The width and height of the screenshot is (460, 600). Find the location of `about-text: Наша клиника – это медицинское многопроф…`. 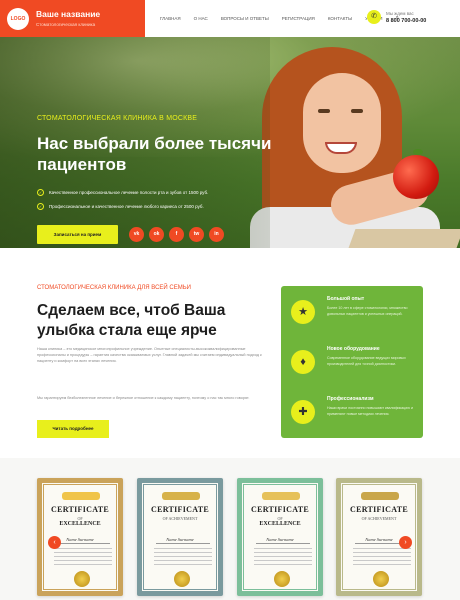

about-text: Наша клиника – это медицинское многопроф… is located at coordinates (149, 355).